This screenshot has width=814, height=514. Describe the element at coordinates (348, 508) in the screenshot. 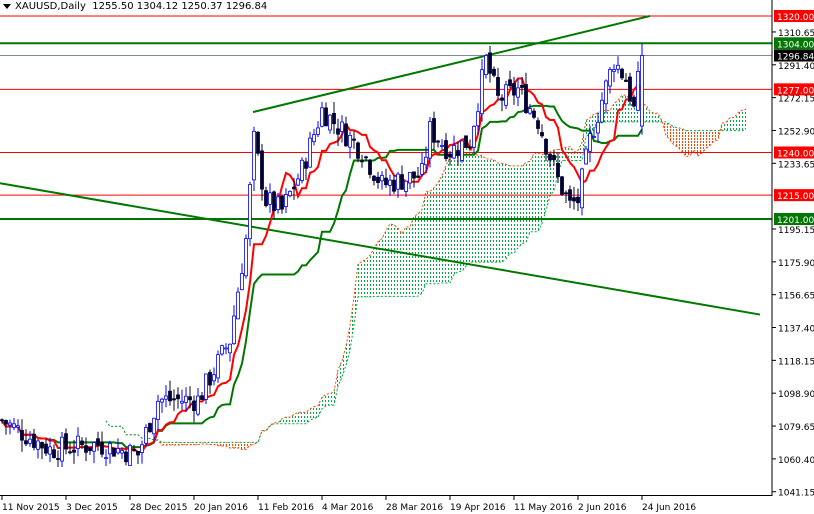

I see `date-tick-label: 4 Mar 2016` at that location.